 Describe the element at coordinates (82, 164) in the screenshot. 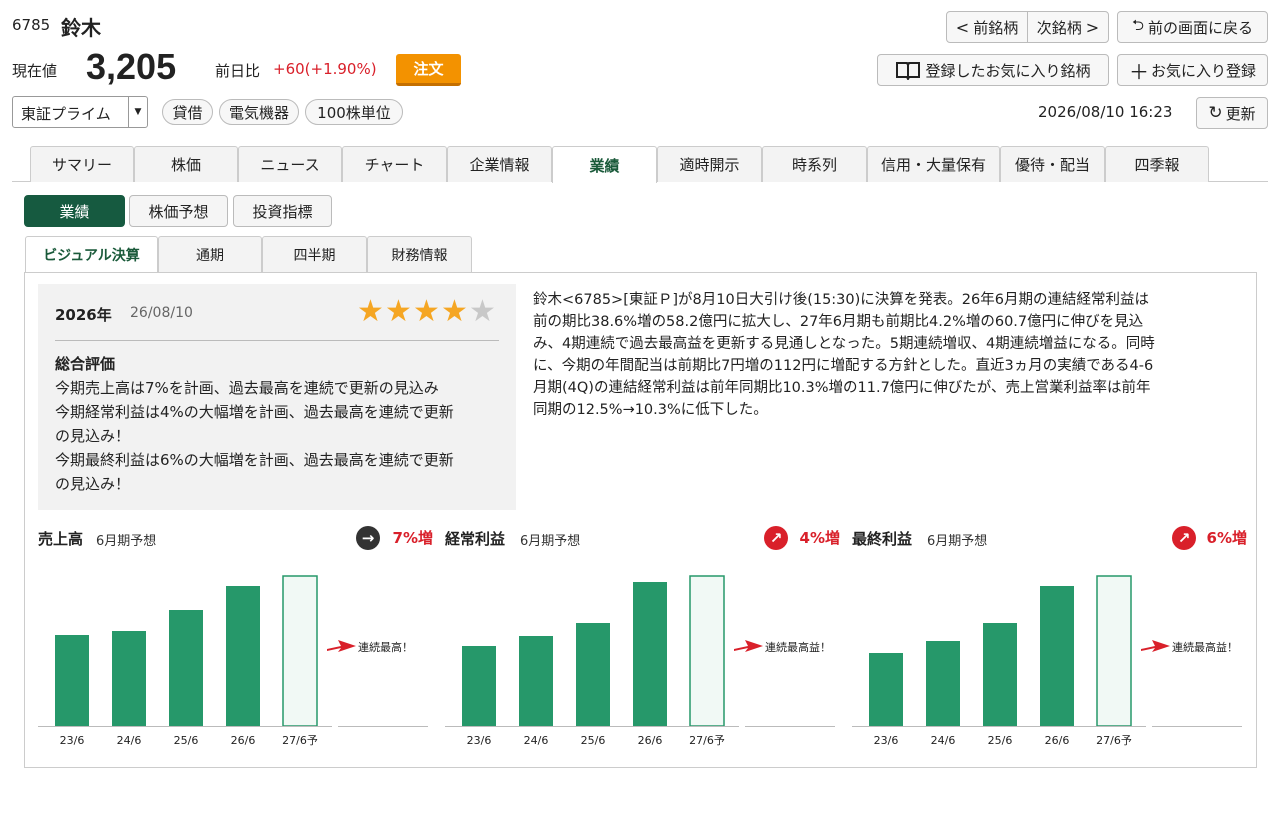

I see `tab-summary: サマリー` at that location.